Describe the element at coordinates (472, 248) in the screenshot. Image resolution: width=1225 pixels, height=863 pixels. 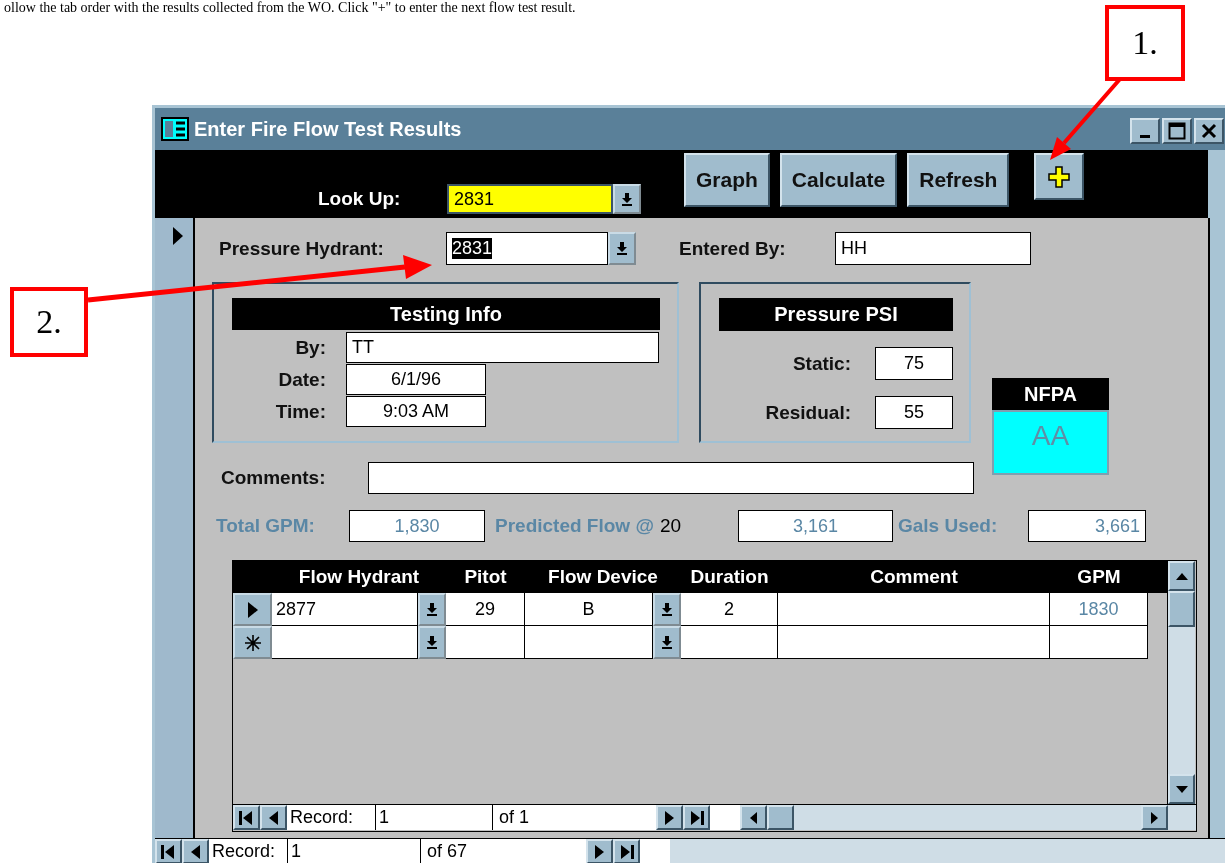
I see `field-value: 2831` at that location.